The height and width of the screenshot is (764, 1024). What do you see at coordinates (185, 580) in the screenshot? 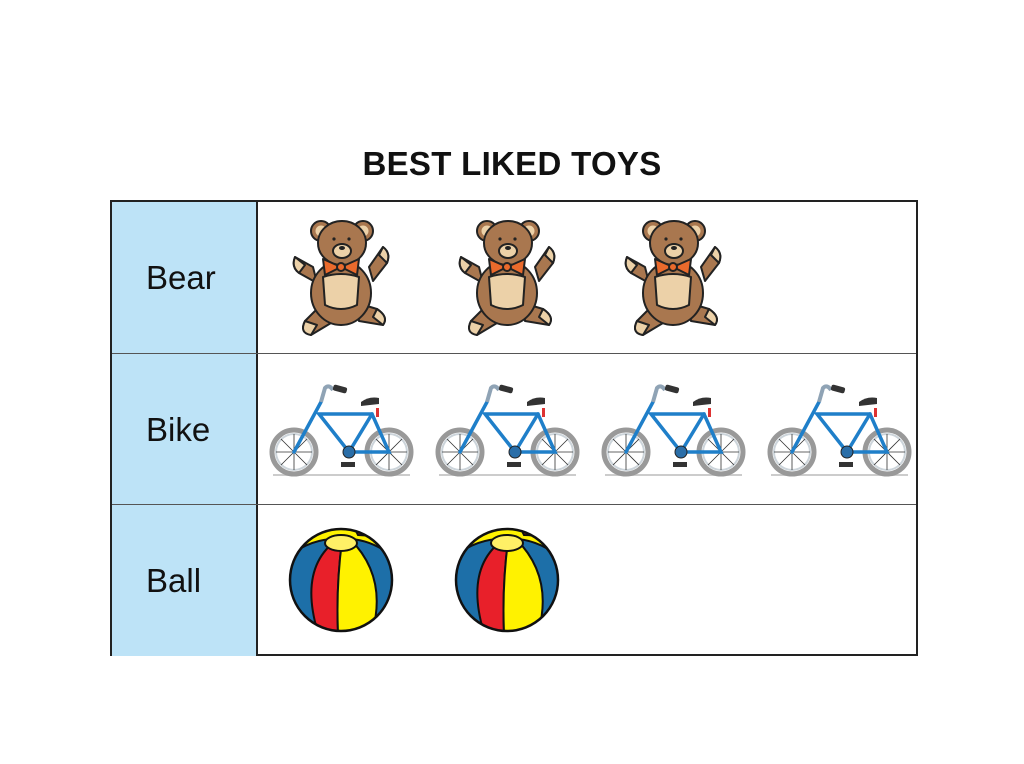
I see `category-label: Ball` at bounding box center [185, 580].